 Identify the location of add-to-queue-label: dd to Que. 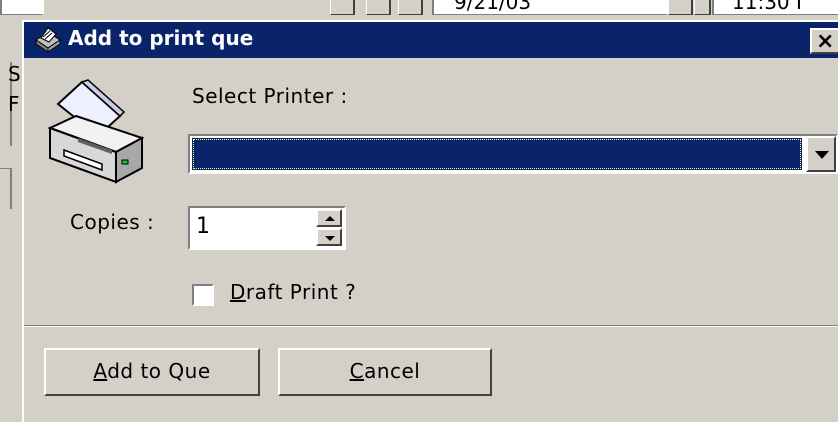
(159, 371).